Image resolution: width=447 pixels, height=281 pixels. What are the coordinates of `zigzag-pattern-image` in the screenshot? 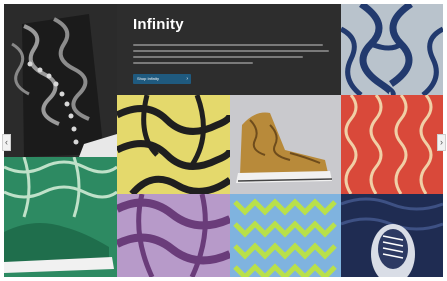 It's located at (285, 235).